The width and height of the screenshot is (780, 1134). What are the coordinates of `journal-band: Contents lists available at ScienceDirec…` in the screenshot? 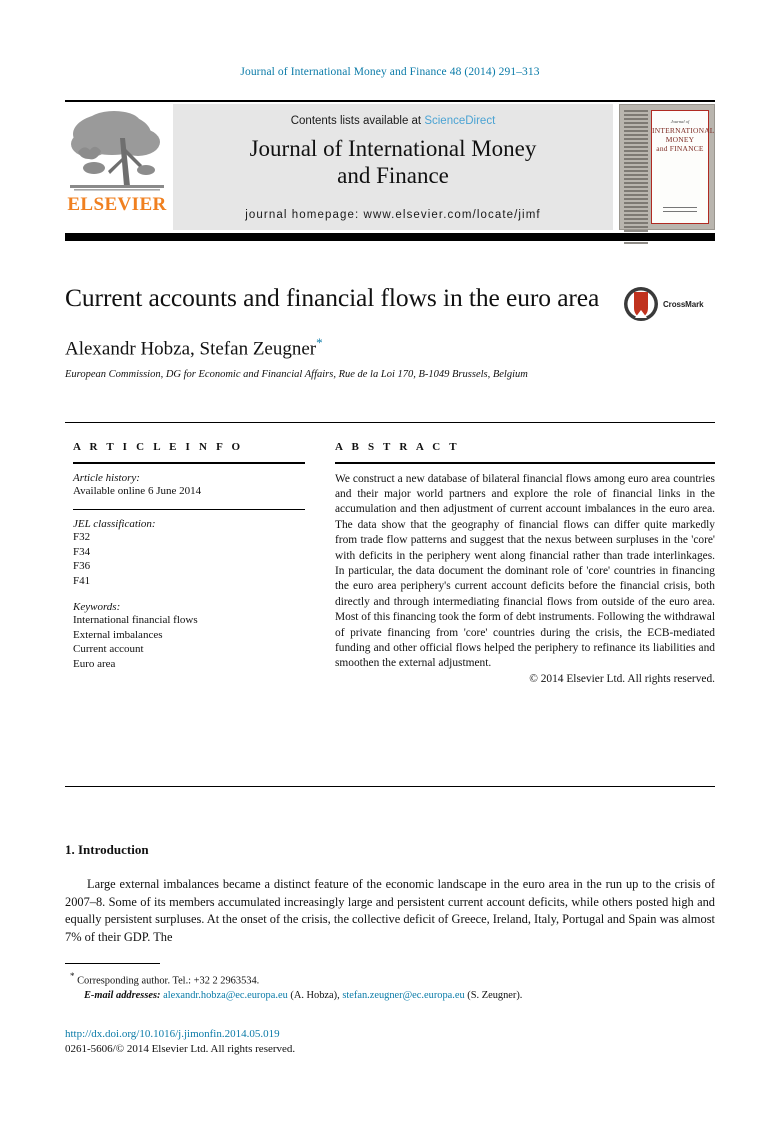 It's located at (393, 167).